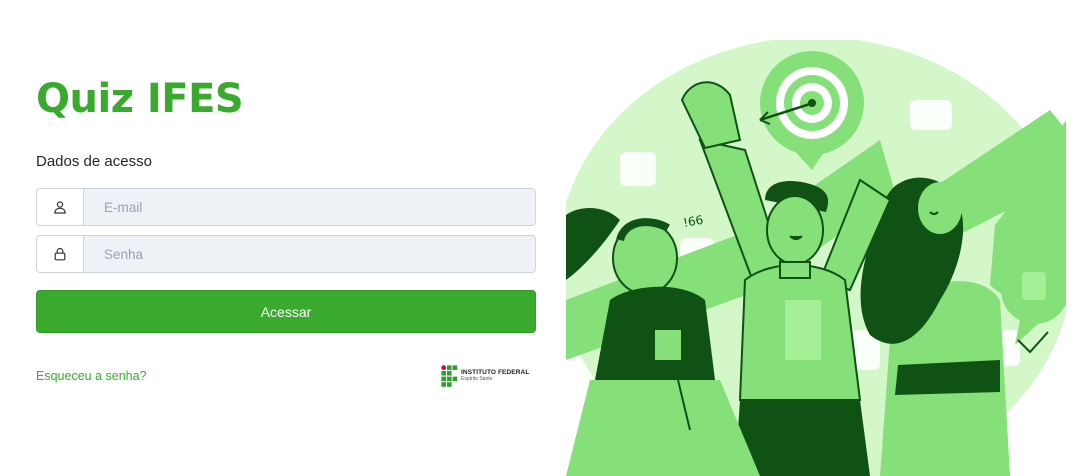 The height and width of the screenshot is (476, 1090). What do you see at coordinates (60, 254) in the screenshot?
I see `lock-icon` at bounding box center [60, 254].